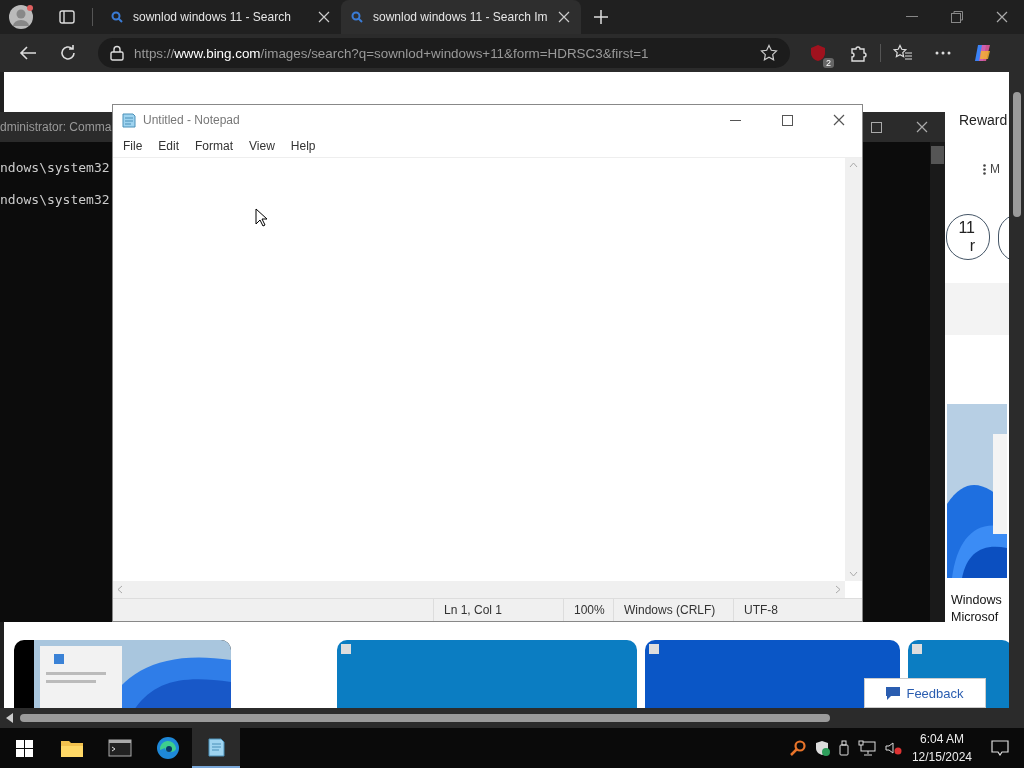 Image resolution: width=1024 pixels, height=768 pixels. Describe the element at coordinates (858, 53) in the screenshot. I see `puzzle-icon` at that location.